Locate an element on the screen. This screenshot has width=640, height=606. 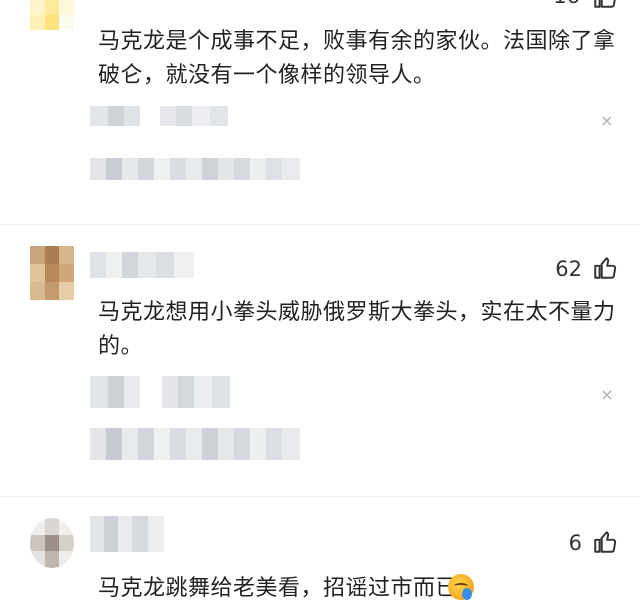
comment-text: 马克龙想用小拳头威胁俄罗斯大拳头，实在太不量力的。 is located at coordinates (357, 329).